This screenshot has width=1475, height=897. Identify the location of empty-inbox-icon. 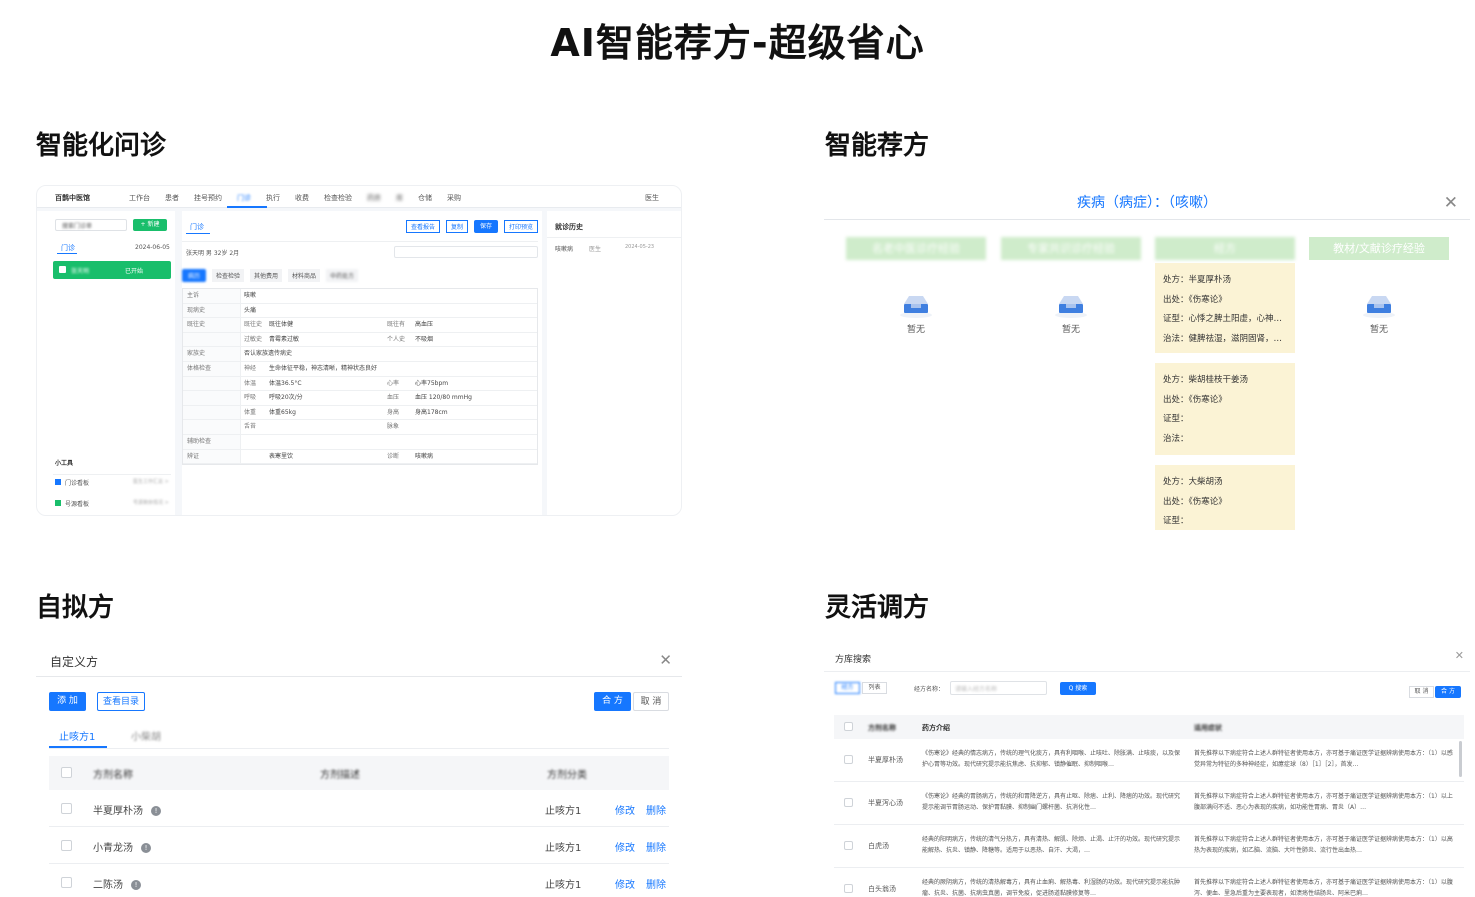
(1379, 306).